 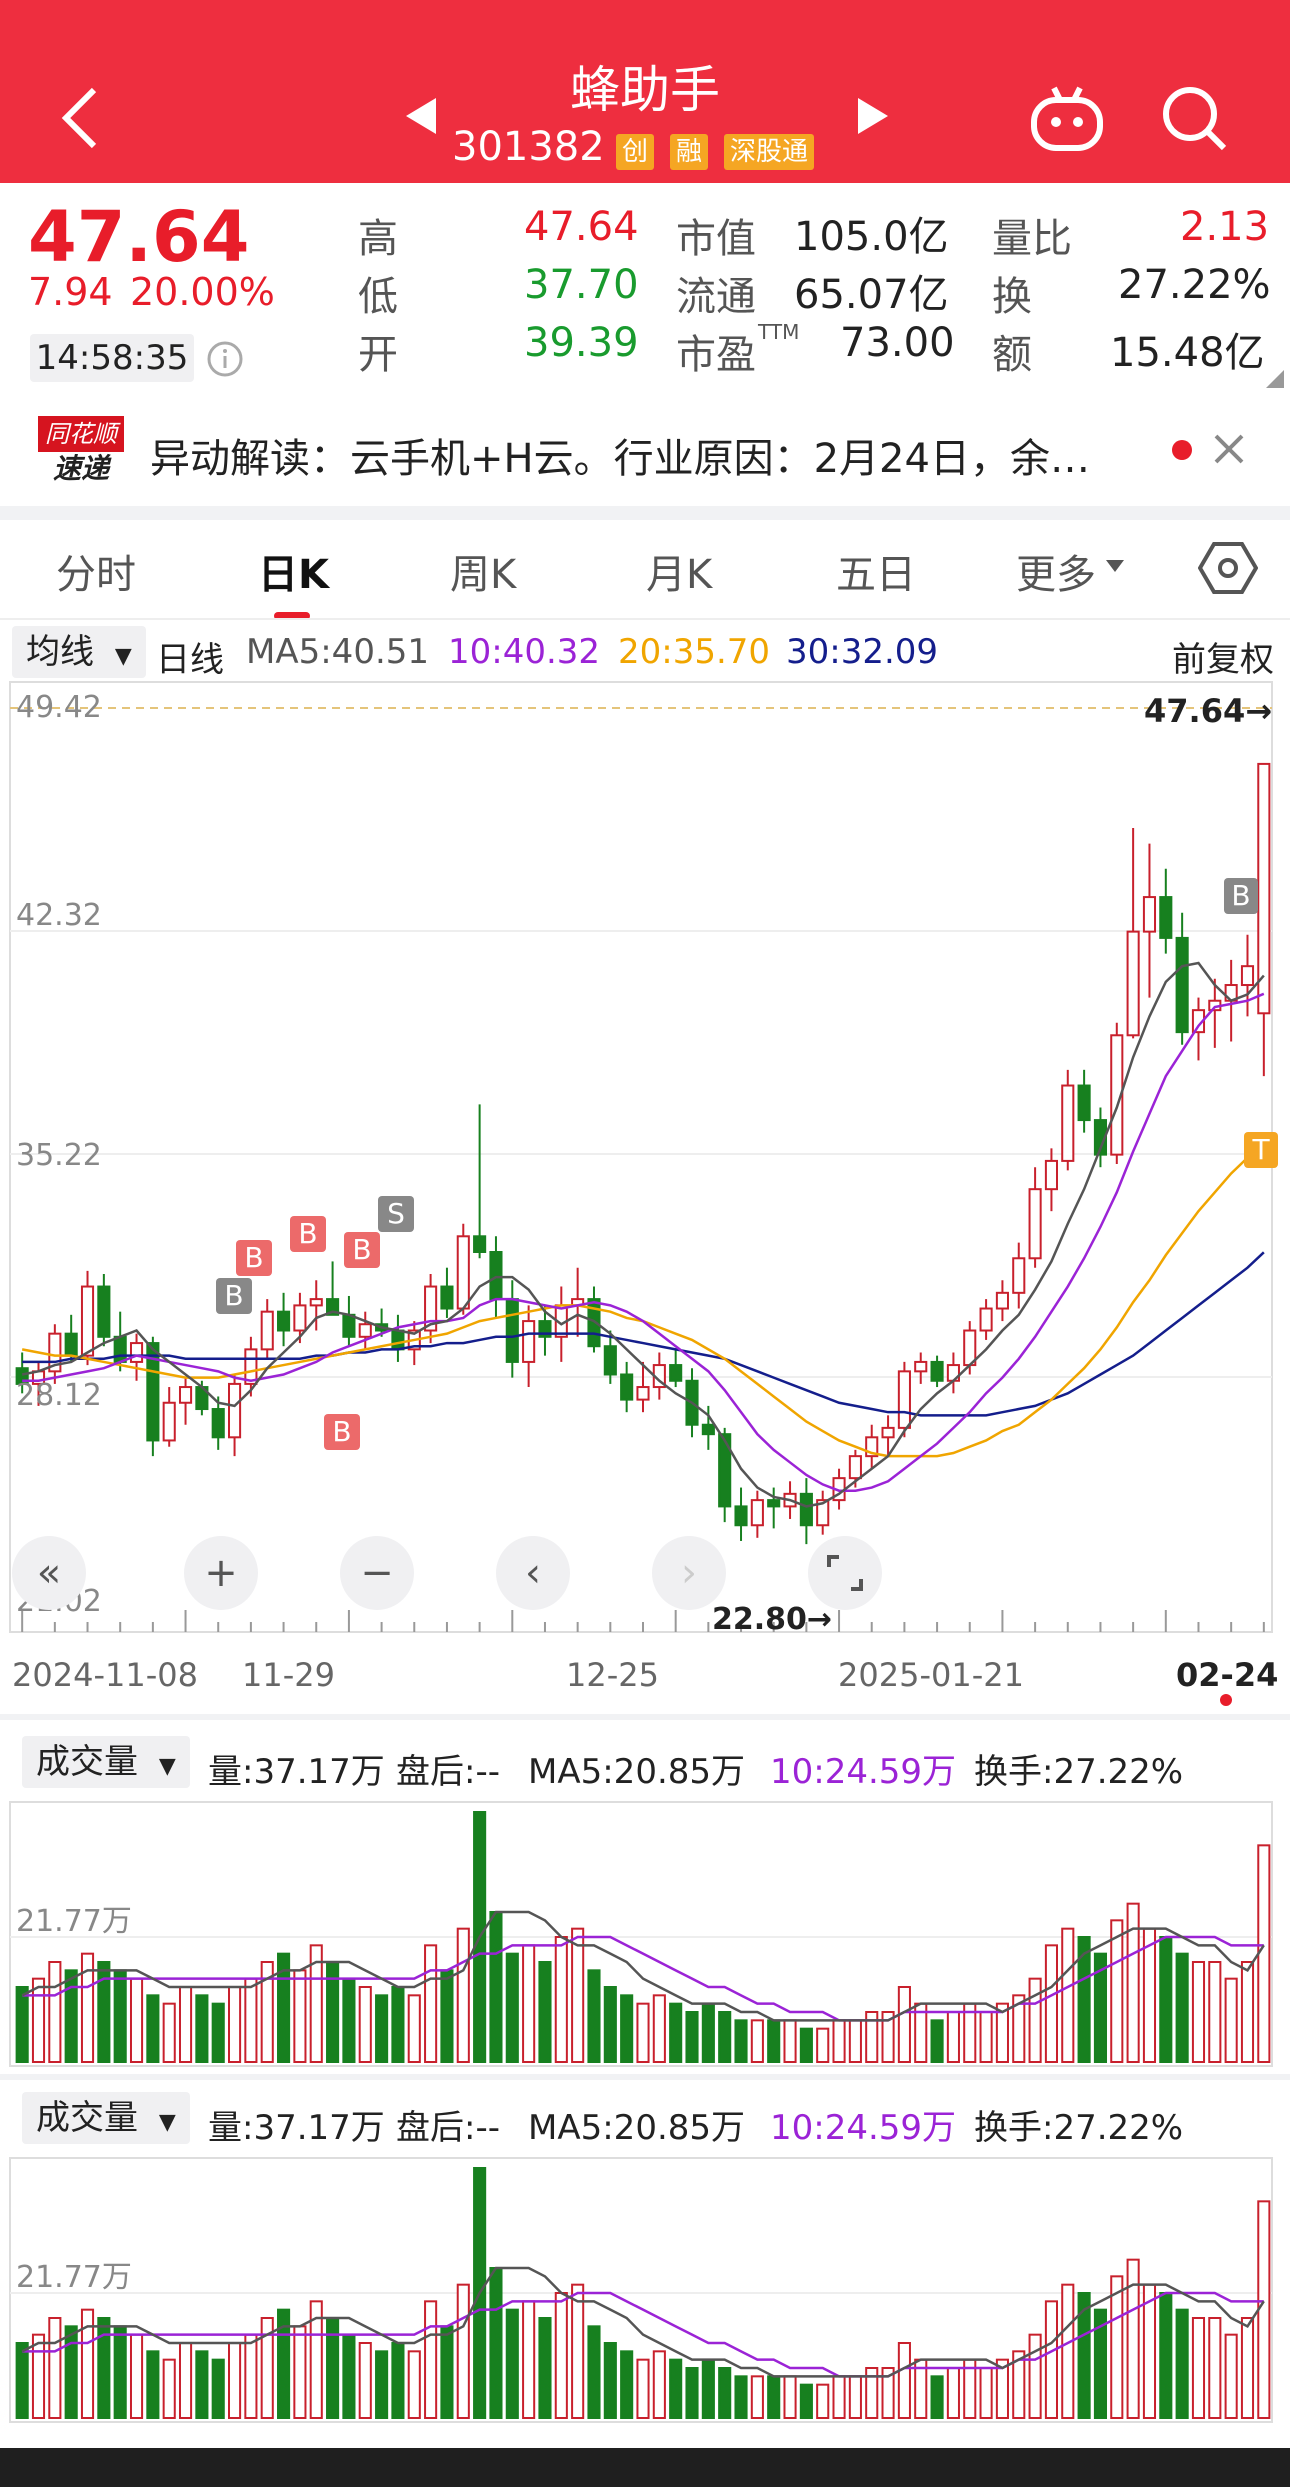 What do you see at coordinates (716, 239) in the screenshot?
I see `mktcap-label: 市值` at bounding box center [716, 239].